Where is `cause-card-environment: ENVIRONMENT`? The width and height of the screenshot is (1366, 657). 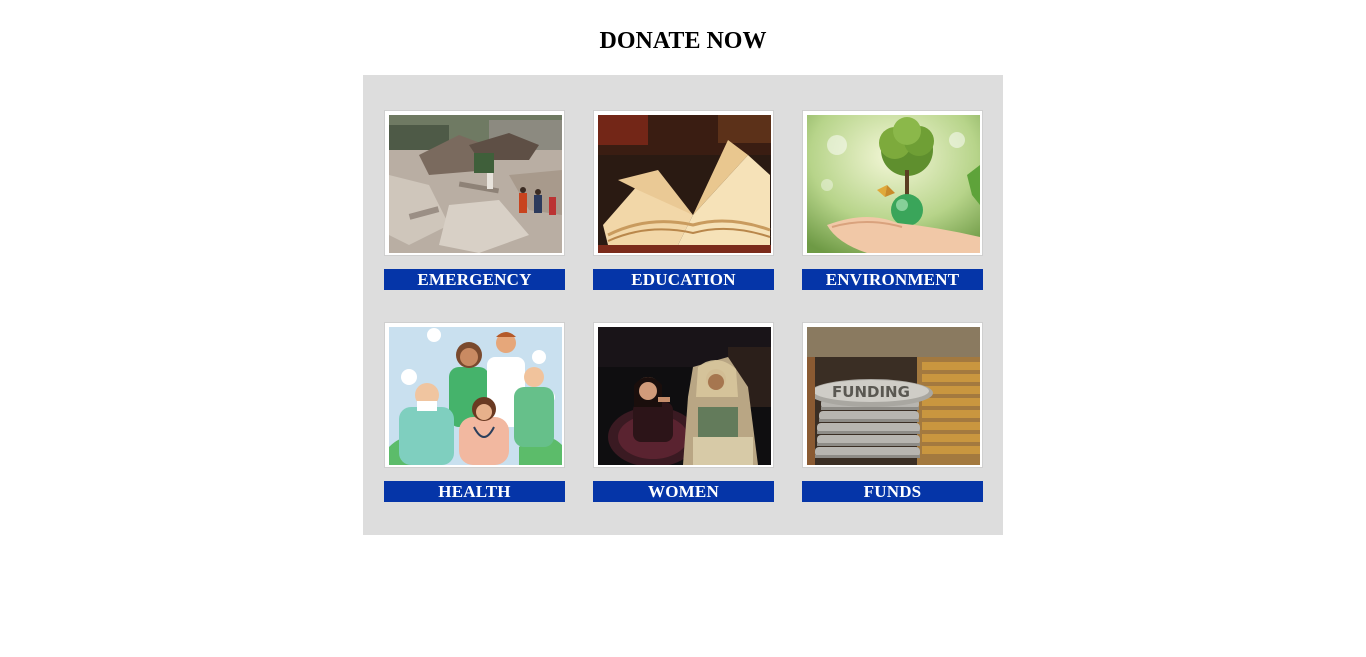
cause-card-environment: ENVIRONMENT is located at coordinates (892, 200).